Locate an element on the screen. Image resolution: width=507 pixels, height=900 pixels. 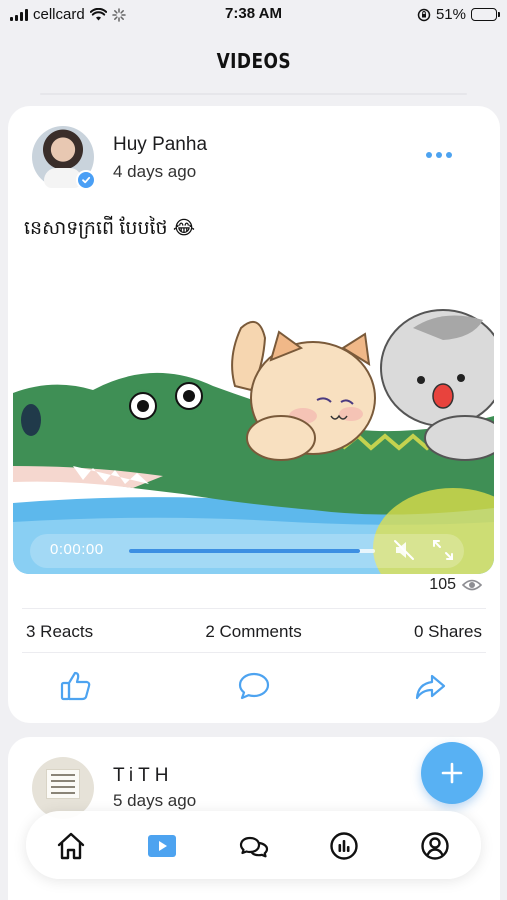
nav-chat is located at coordinates (254, 846).